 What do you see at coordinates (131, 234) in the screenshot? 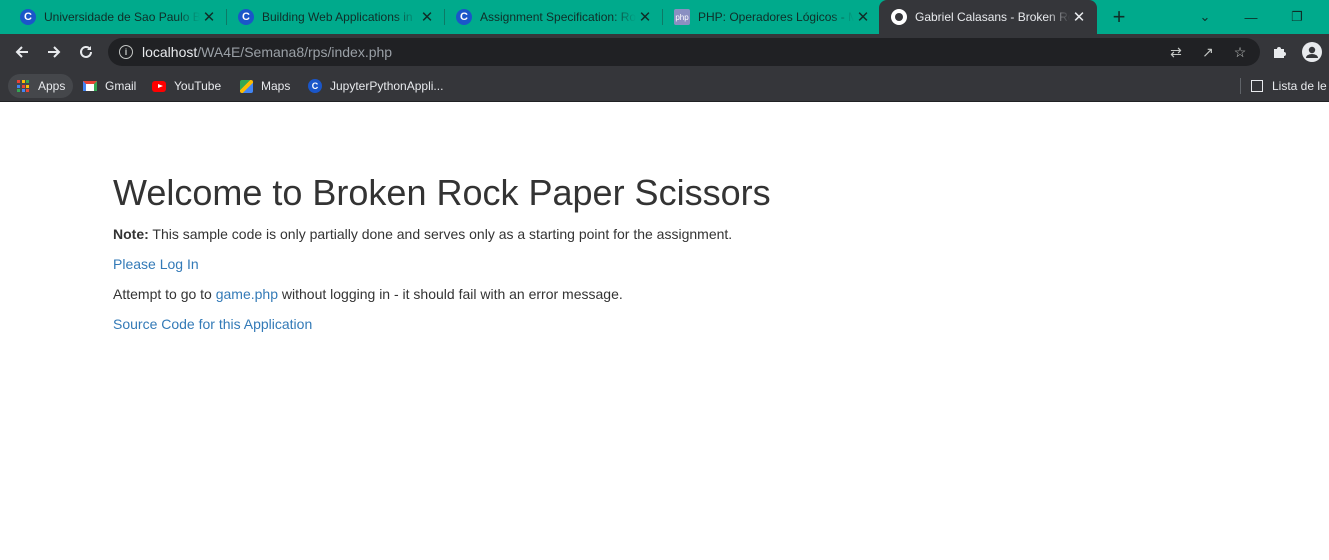
I see `note-label: Note:` at bounding box center [131, 234].